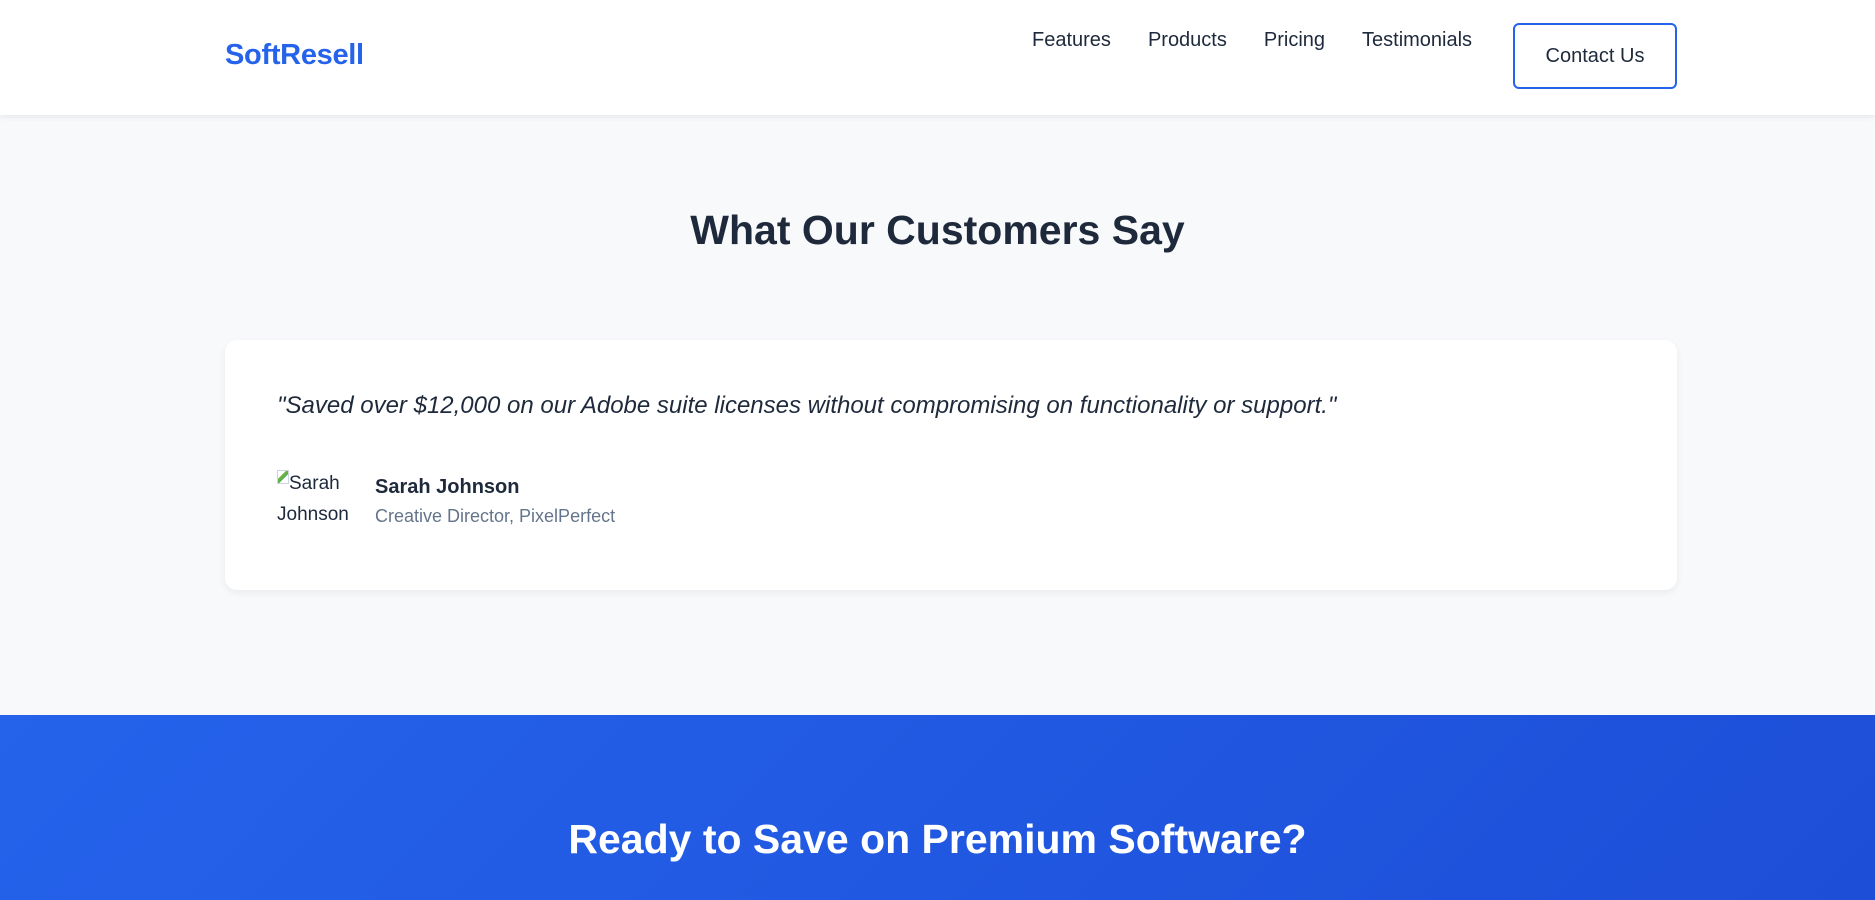 The width and height of the screenshot is (1875, 900). Describe the element at coordinates (937, 230) in the screenshot. I see `section-title: What Our Customers Say` at that location.